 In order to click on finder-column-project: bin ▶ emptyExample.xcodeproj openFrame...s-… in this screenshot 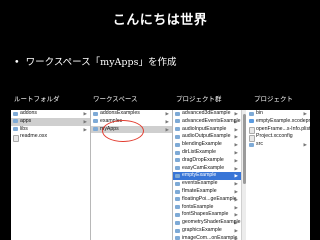, I will do `click(278, 175)`.